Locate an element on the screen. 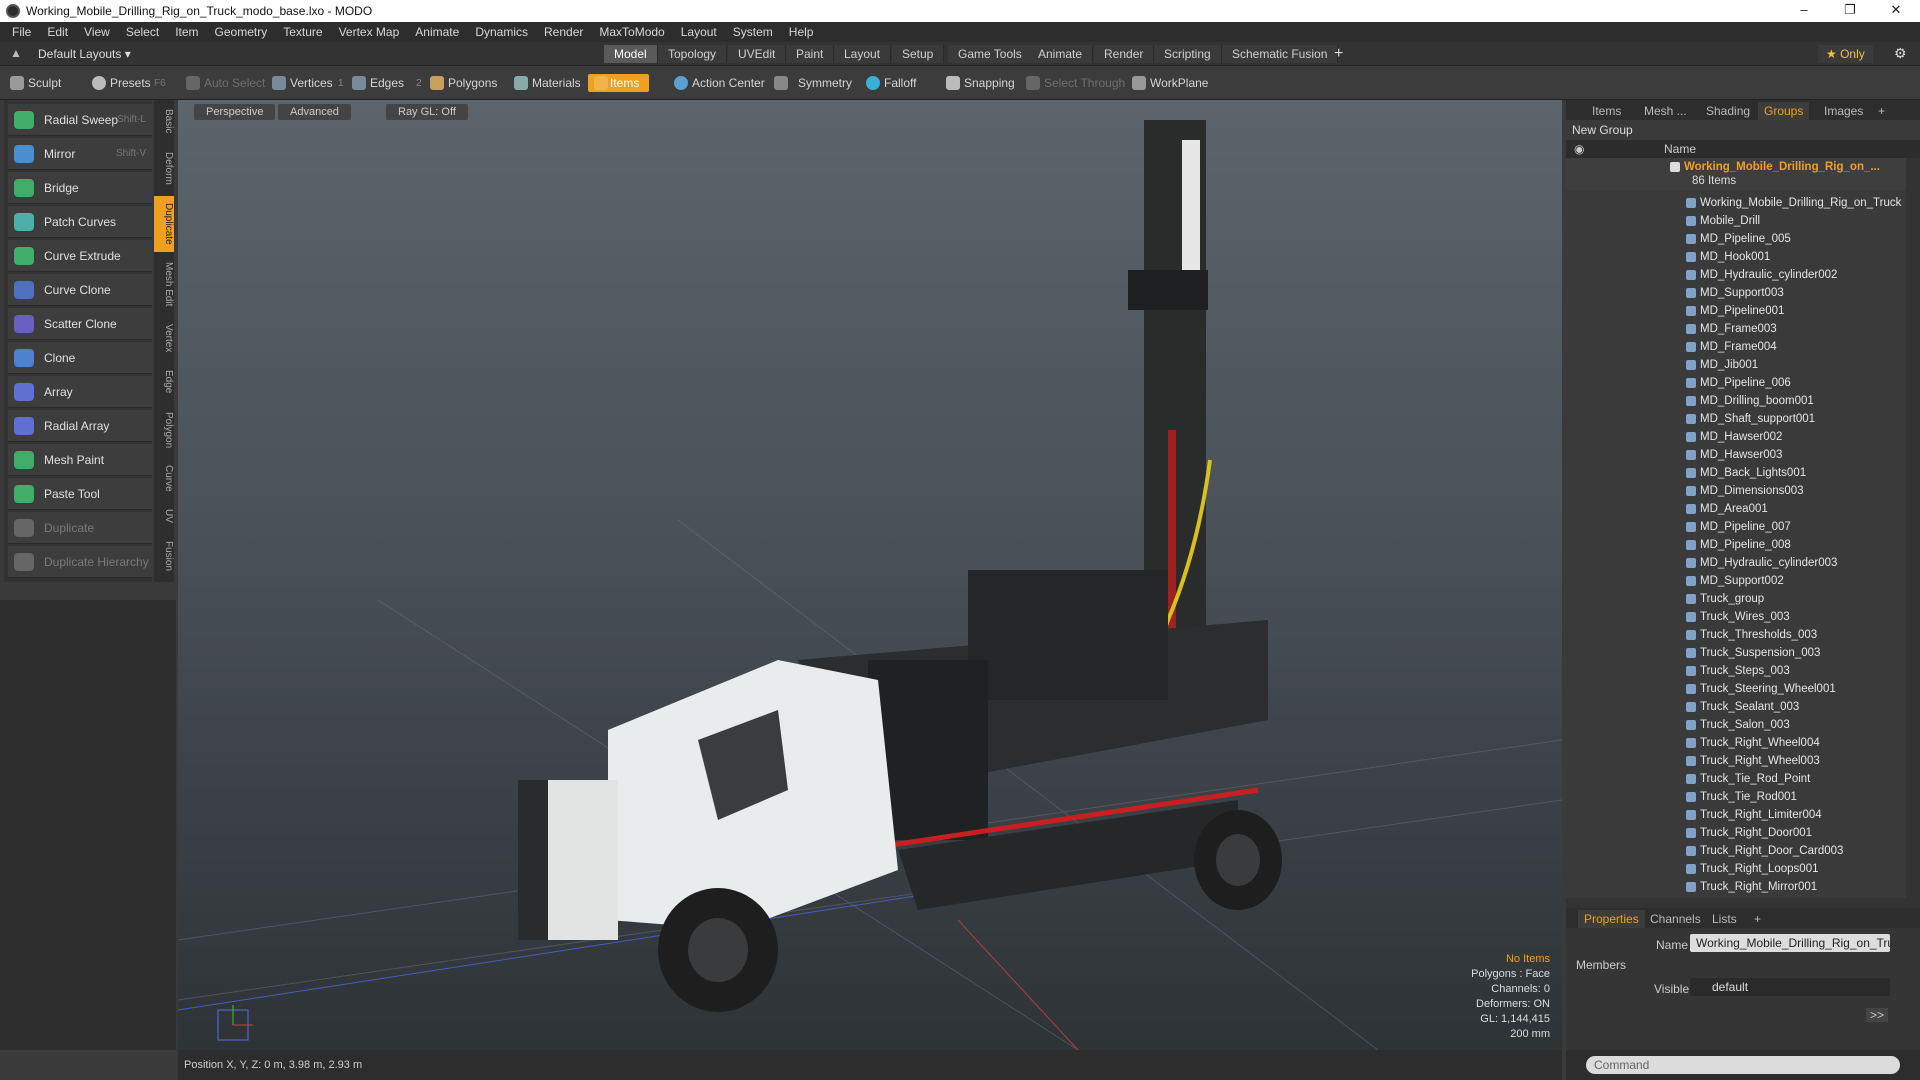 This screenshot has height=1080, width=1920. visible-dropdown: default is located at coordinates (1790, 987).